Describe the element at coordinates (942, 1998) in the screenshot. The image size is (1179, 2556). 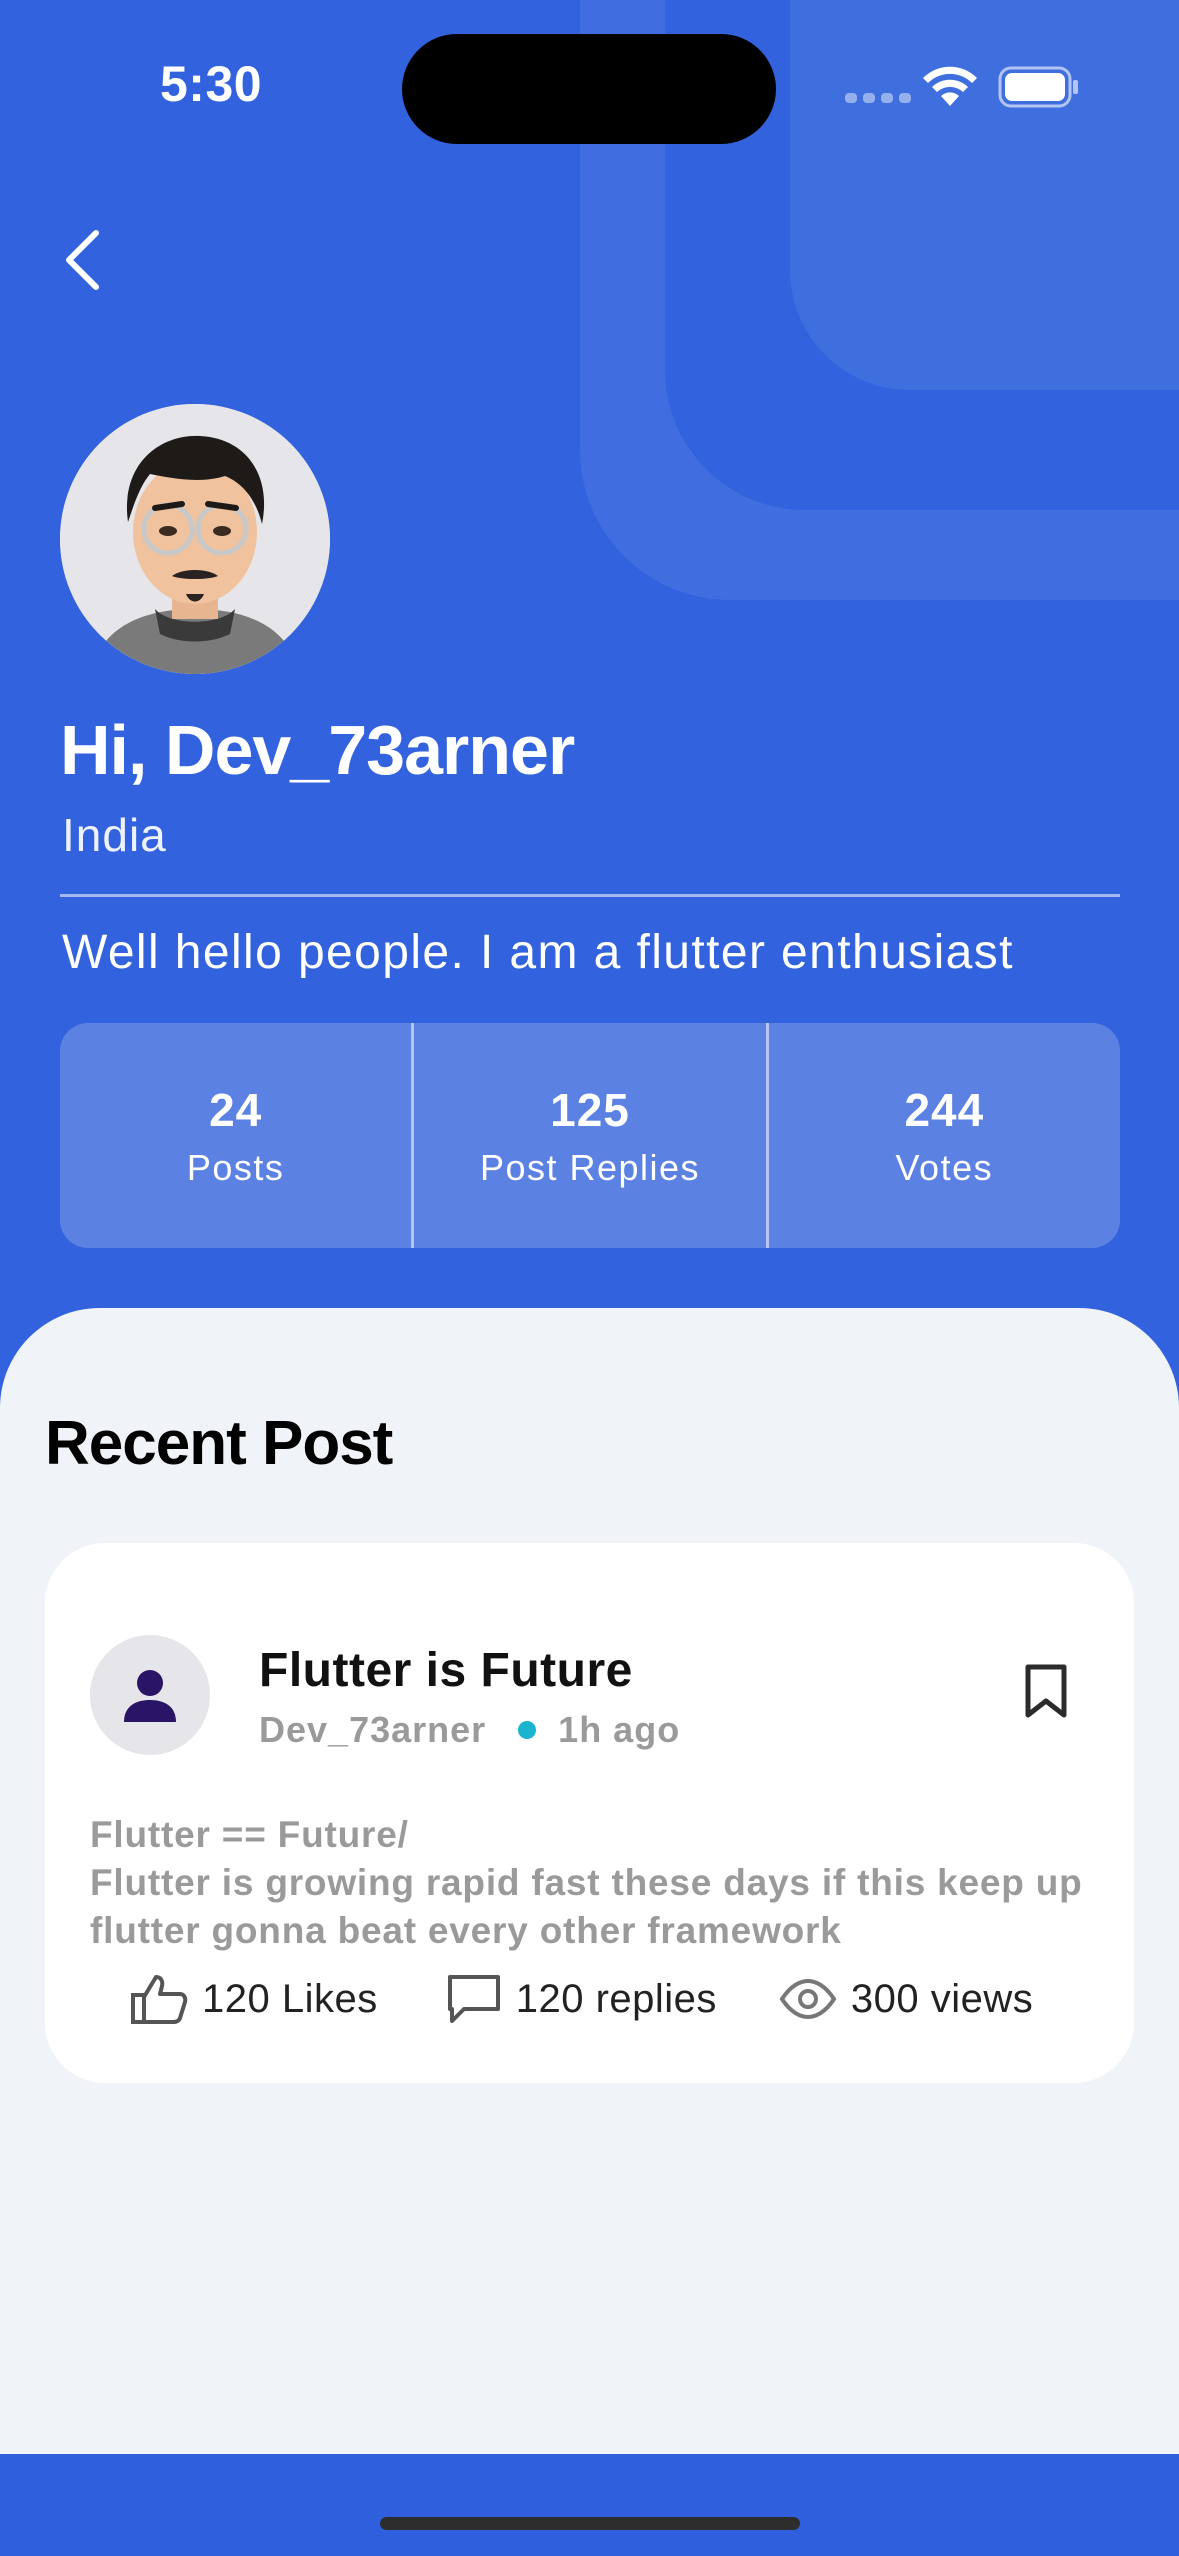
I see `views-count: 300 views` at that location.